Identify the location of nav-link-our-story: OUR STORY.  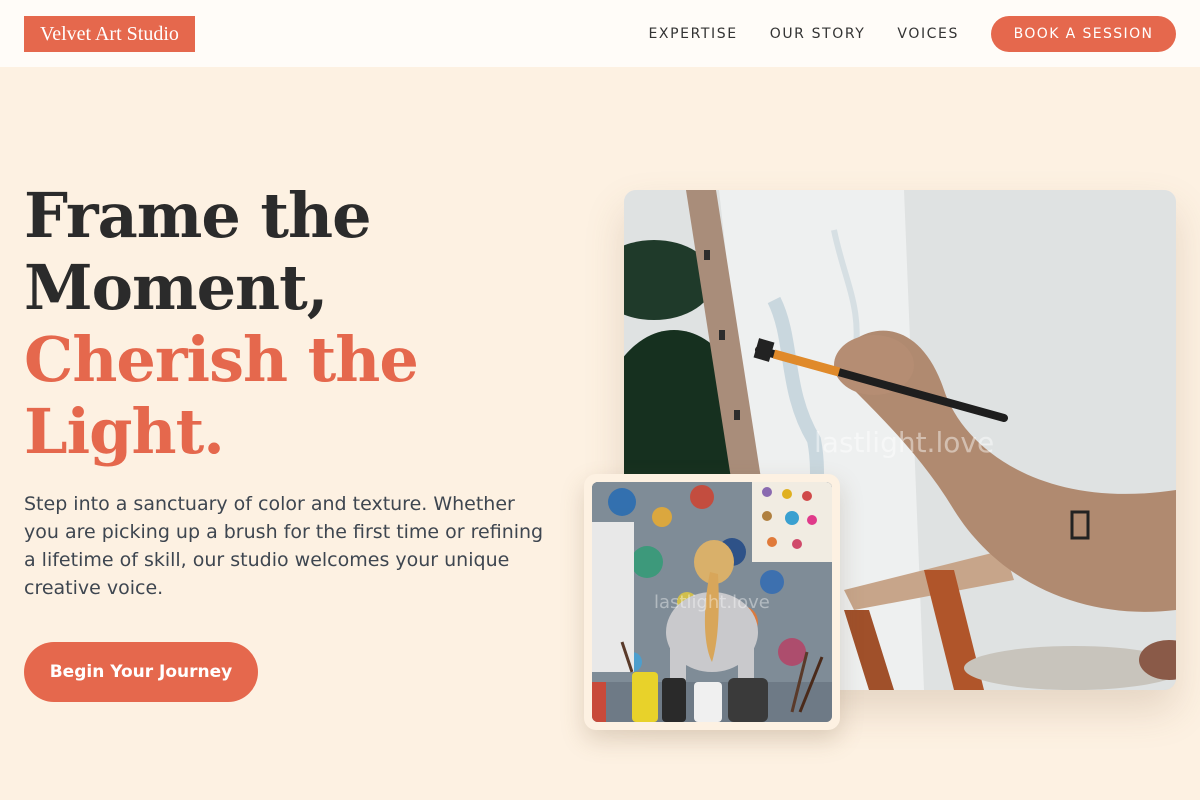
(818, 34).